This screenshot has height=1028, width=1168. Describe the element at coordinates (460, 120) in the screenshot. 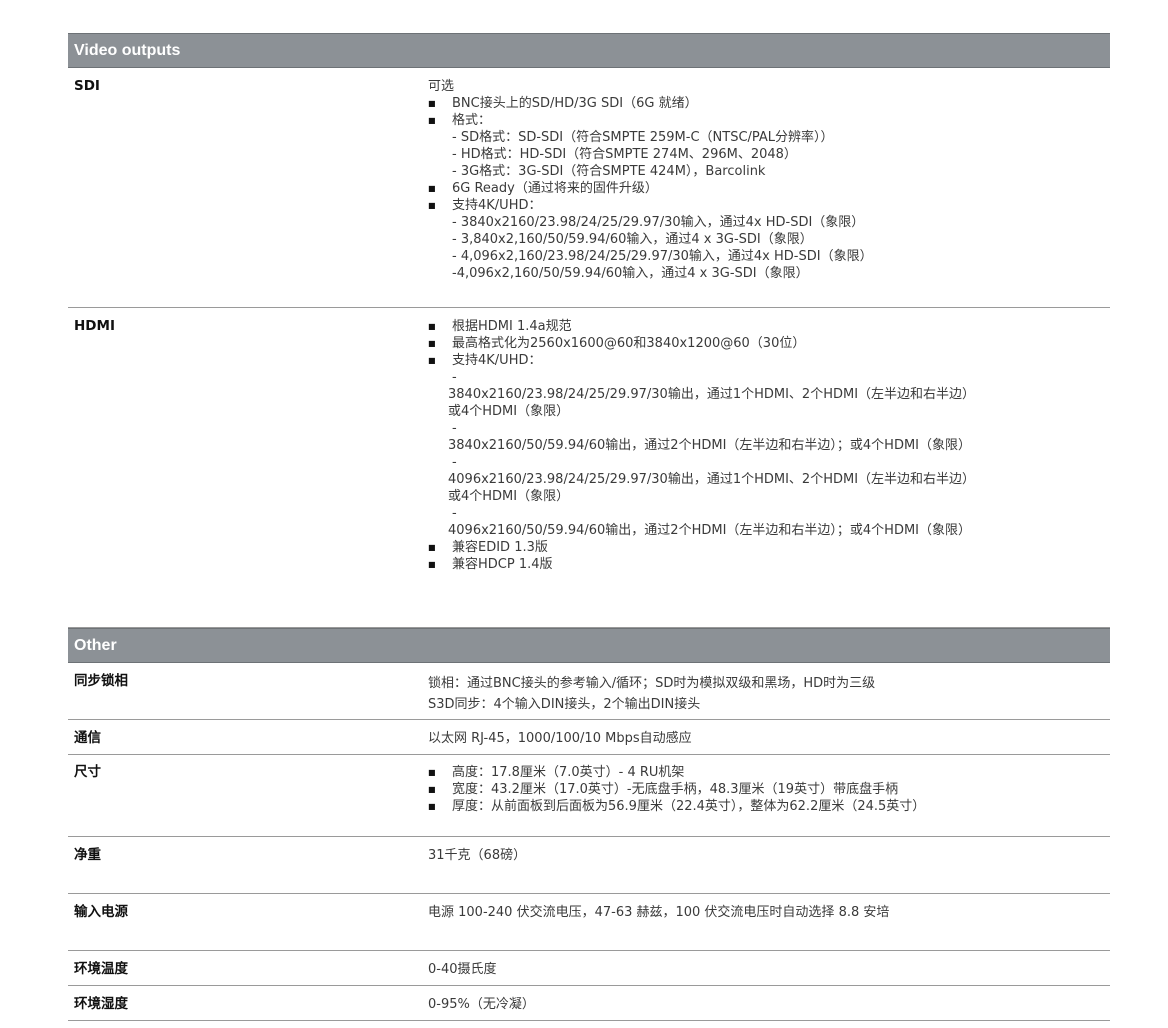

I see `list-item: ■ 格式：` at that location.